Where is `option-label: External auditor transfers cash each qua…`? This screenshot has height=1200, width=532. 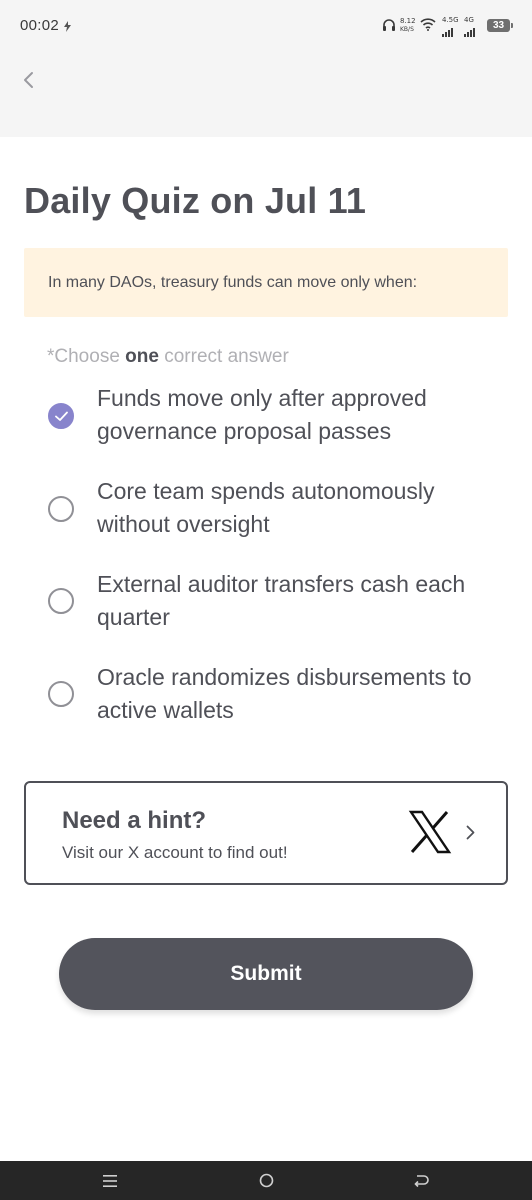 option-label: External auditor transfers cash each qua… is located at coordinates (281, 600).